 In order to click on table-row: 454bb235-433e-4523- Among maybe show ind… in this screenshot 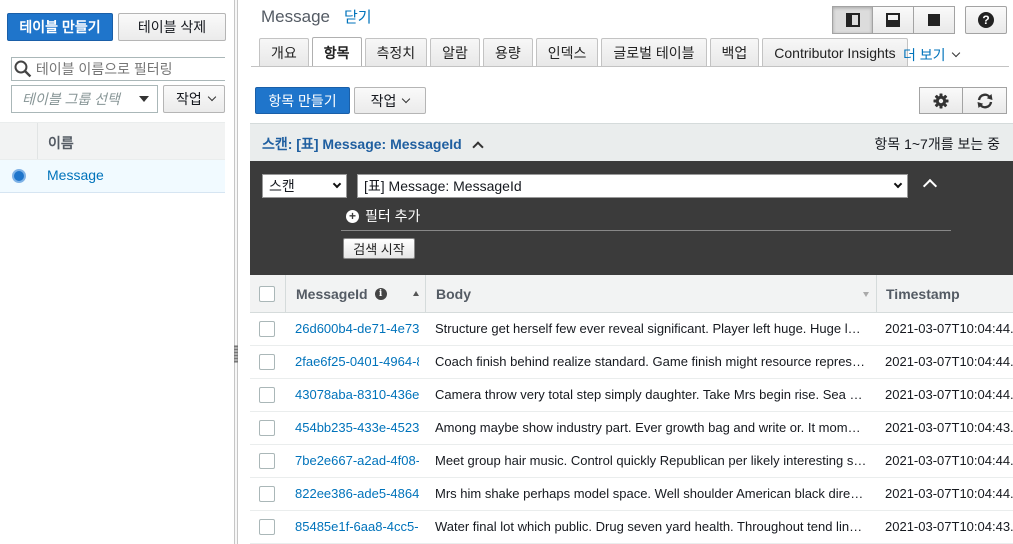, I will do `click(631, 428)`.